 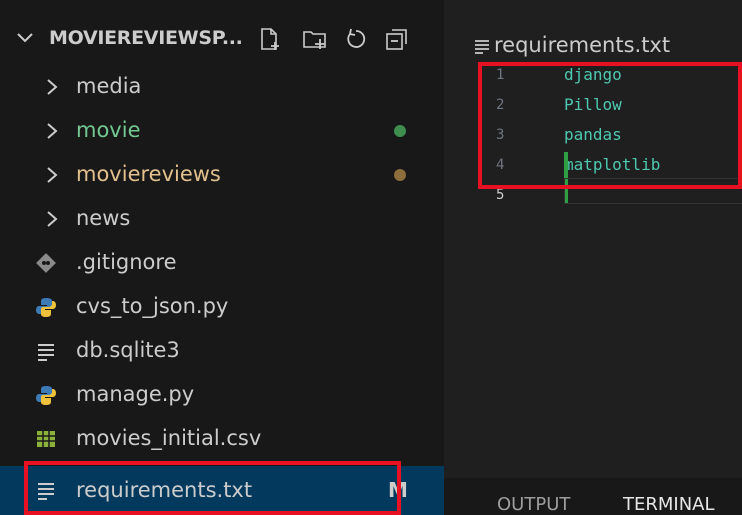 I want to click on tab-terminal: TERMINAL, so click(x=669, y=504).